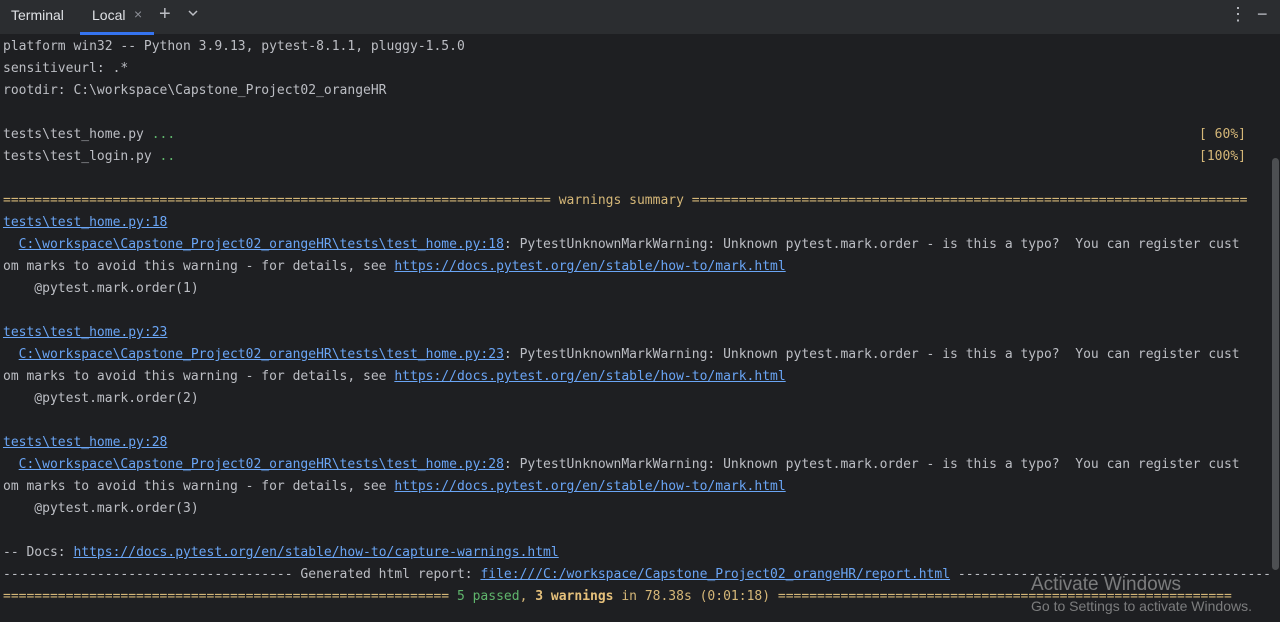 The height and width of the screenshot is (622, 1280). What do you see at coordinates (66, 68) in the screenshot?
I see `output-line: sensitiveurl: .*` at bounding box center [66, 68].